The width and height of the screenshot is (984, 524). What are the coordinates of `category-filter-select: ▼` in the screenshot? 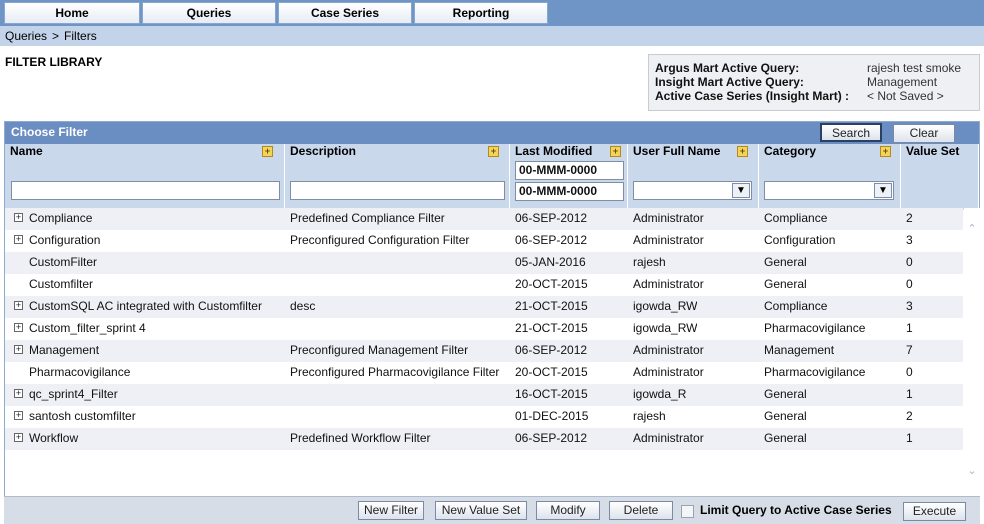 It's located at (829, 190).